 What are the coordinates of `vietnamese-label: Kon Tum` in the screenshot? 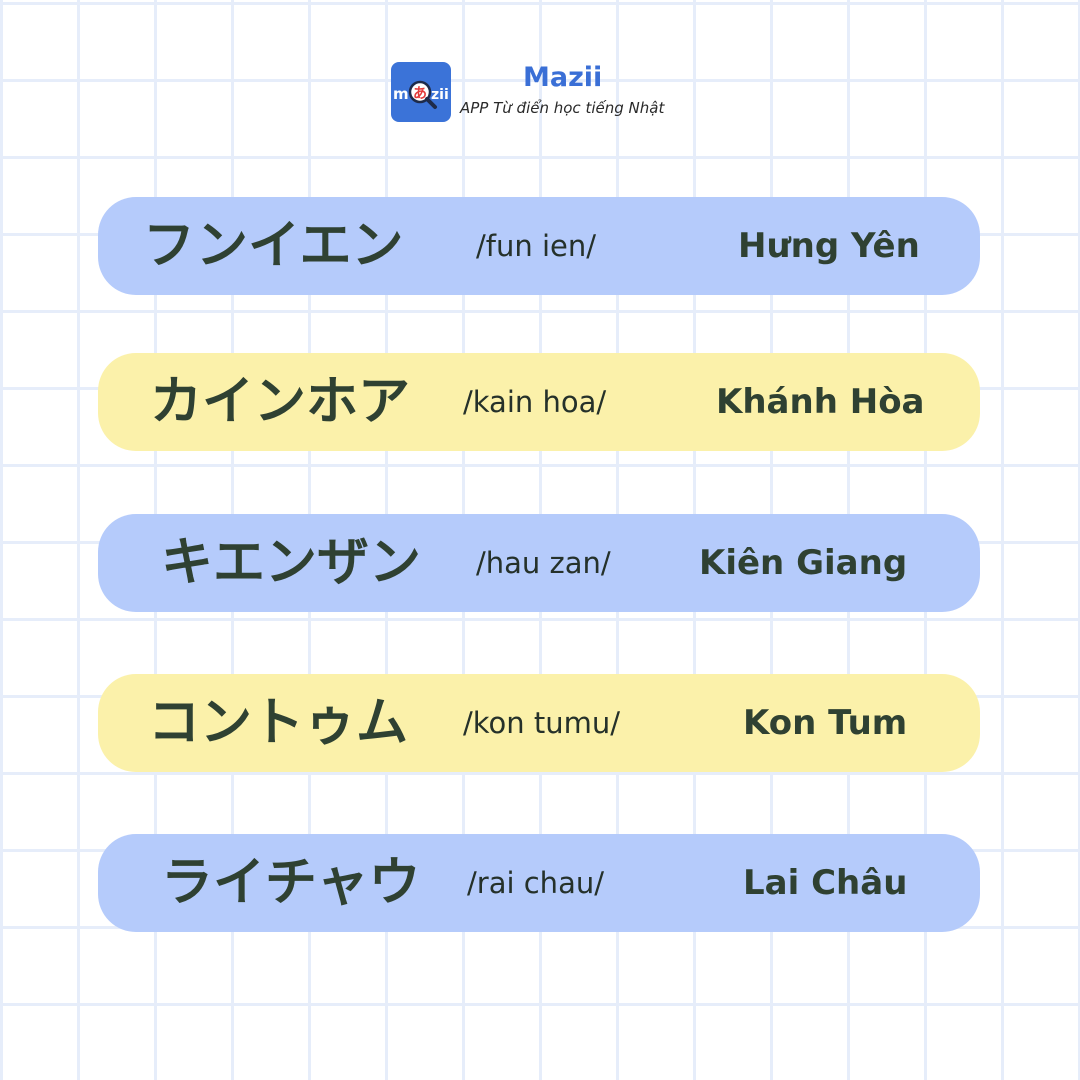 It's located at (825, 723).